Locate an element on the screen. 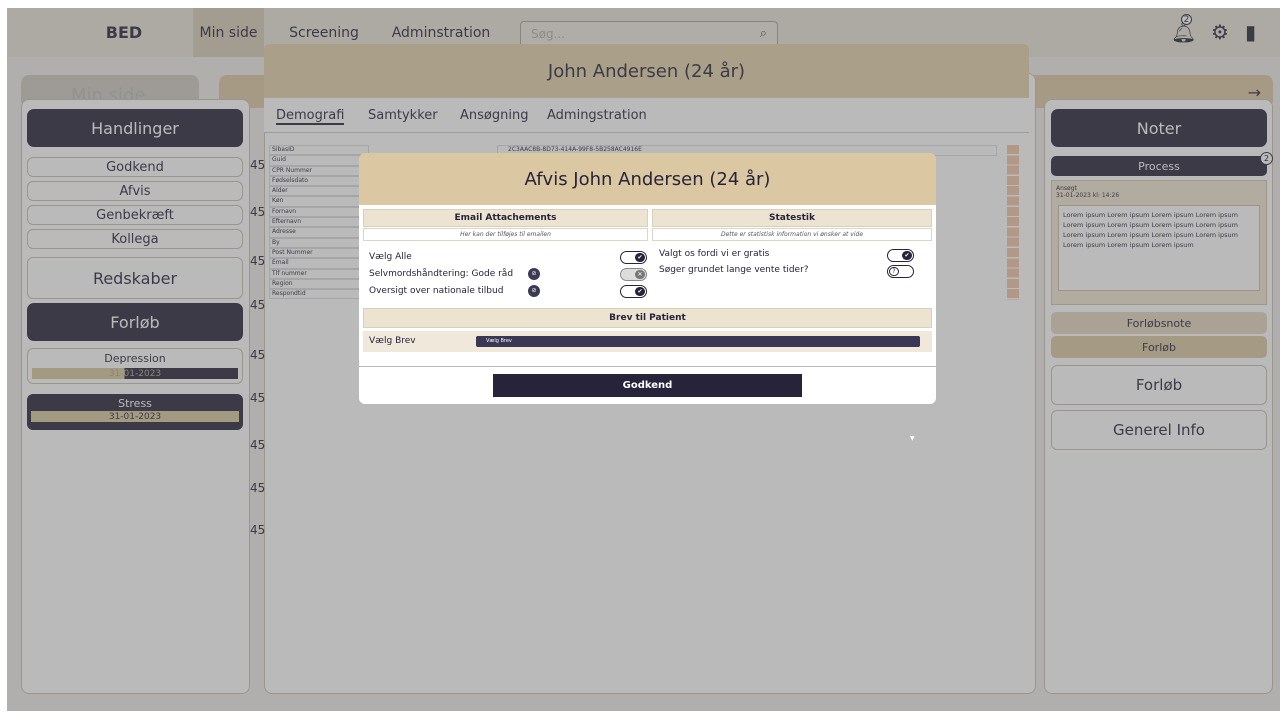 The height and width of the screenshot is (721, 1287). email-attachments-title: Email Attachements is located at coordinates (505, 218).